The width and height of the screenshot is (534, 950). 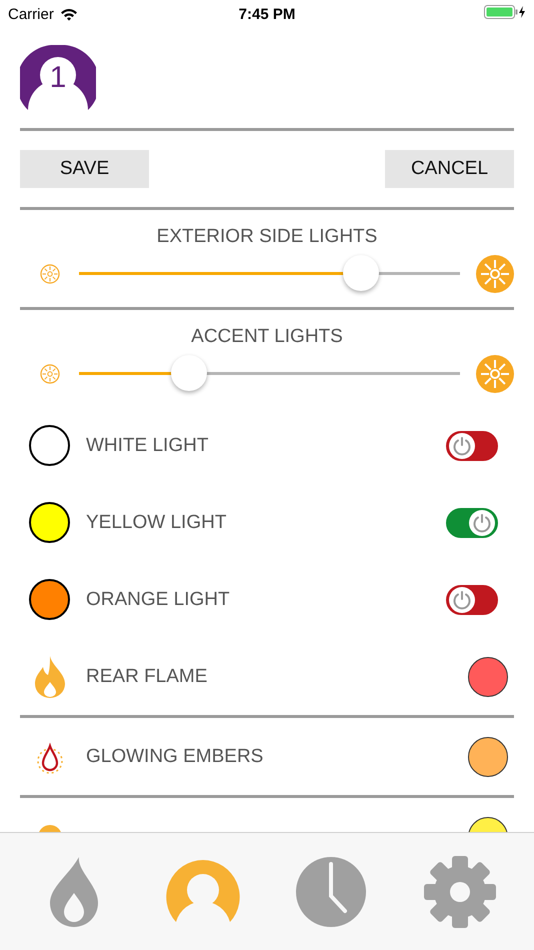 I want to click on light-label: ORANGE LIGHT, so click(x=158, y=599).